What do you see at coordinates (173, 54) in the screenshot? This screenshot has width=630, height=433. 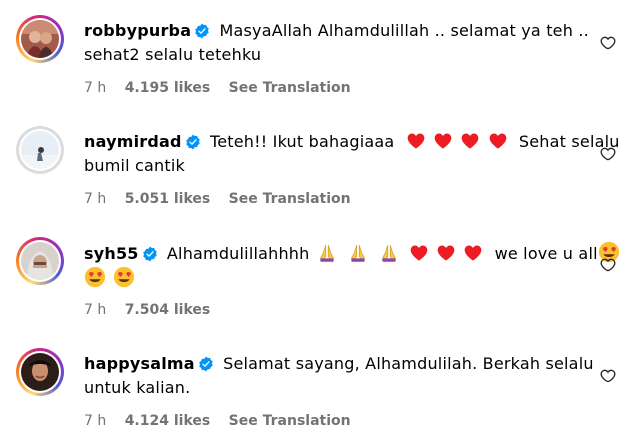 I see `comment-body-line2: sehat2 selalu tetehku` at bounding box center [173, 54].